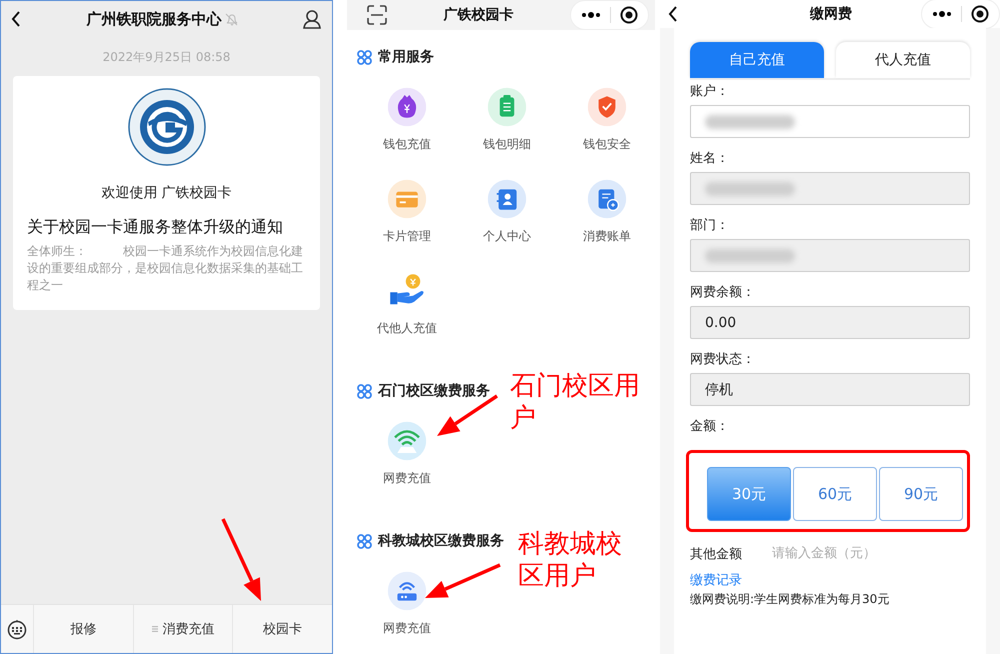 The height and width of the screenshot is (654, 1000). I want to click on article-summary: 全体师生： 校园一卡通系统作为校园信息化建设的重要组成部分，是校园信息化数据采集的基础工程之一, so click(165, 268).